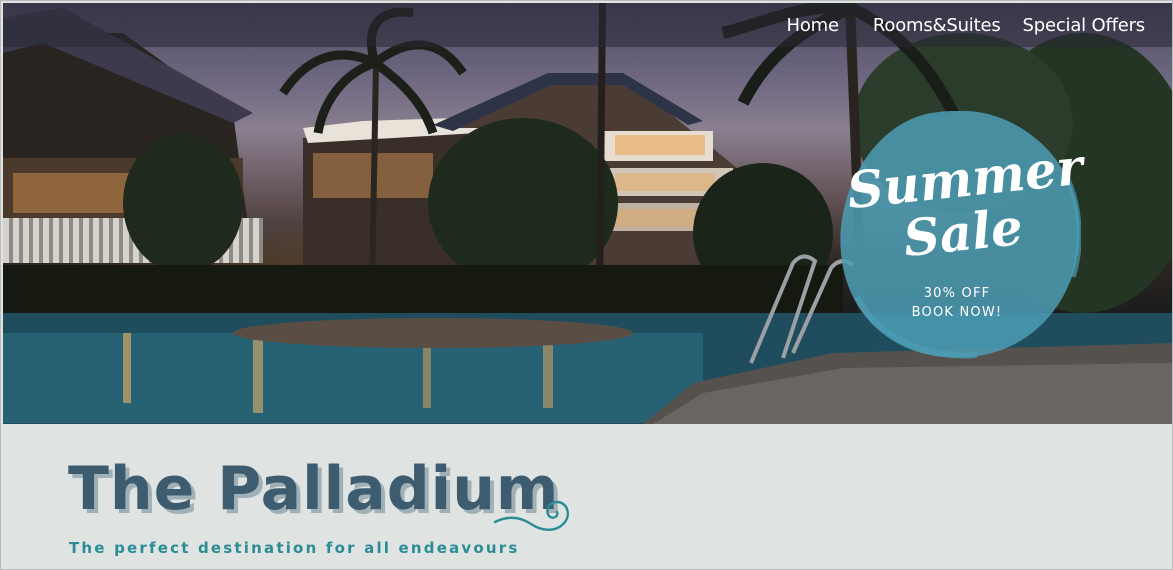 This screenshot has height=570, width=1173. What do you see at coordinates (531, 515) in the screenshot?
I see `swirl-flourish-icon` at bounding box center [531, 515].